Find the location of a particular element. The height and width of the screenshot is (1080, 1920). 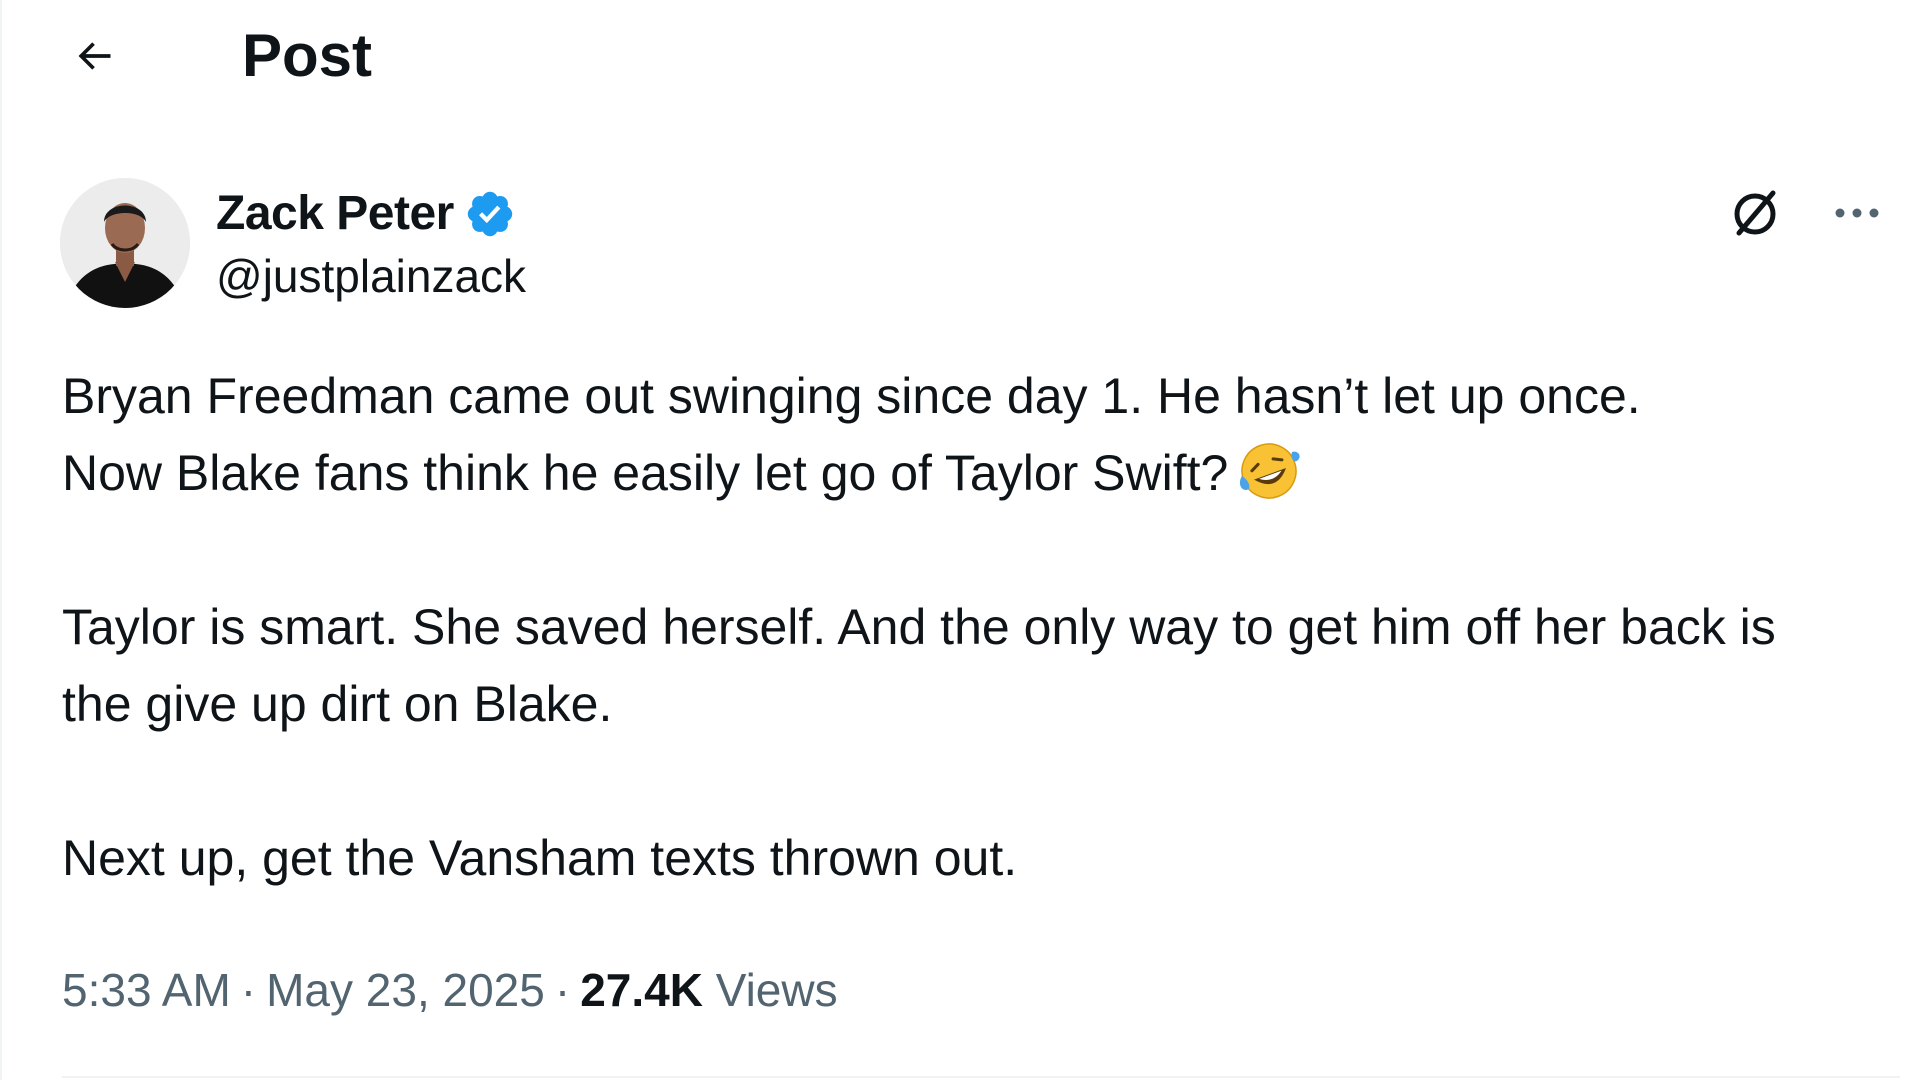

tweet-meta: 5:33 AM · May 23, 2025 · 27.4K Views is located at coordinates (450, 990).